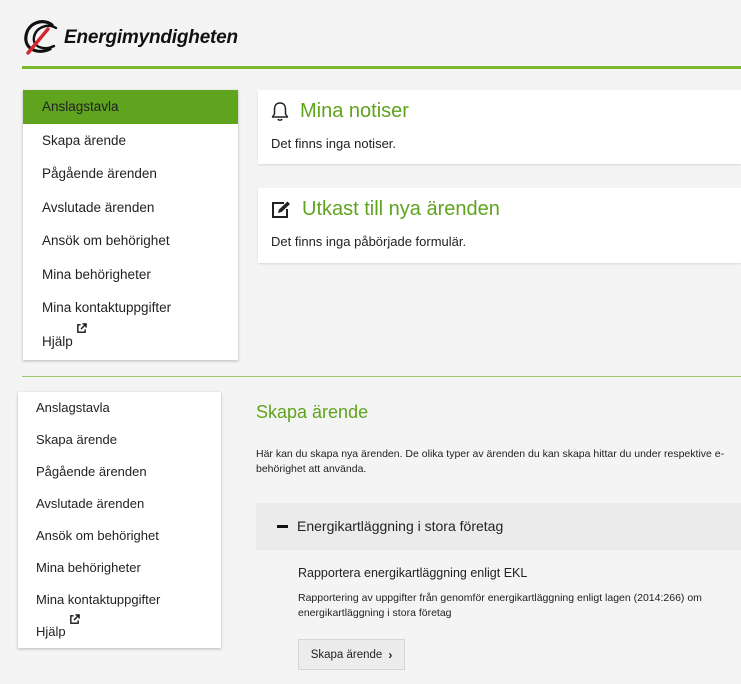 The width and height of the screenshot is (741, 684). I want to click on drafts-title-text: Utkast till nya ärenden, so click(401, 209).